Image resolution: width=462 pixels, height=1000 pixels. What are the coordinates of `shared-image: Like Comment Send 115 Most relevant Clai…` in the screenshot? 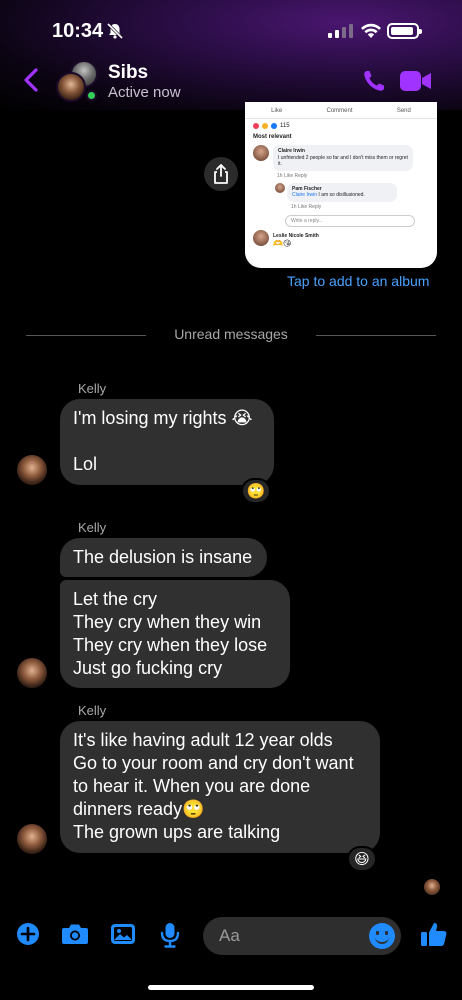 It's located at (341, 185).